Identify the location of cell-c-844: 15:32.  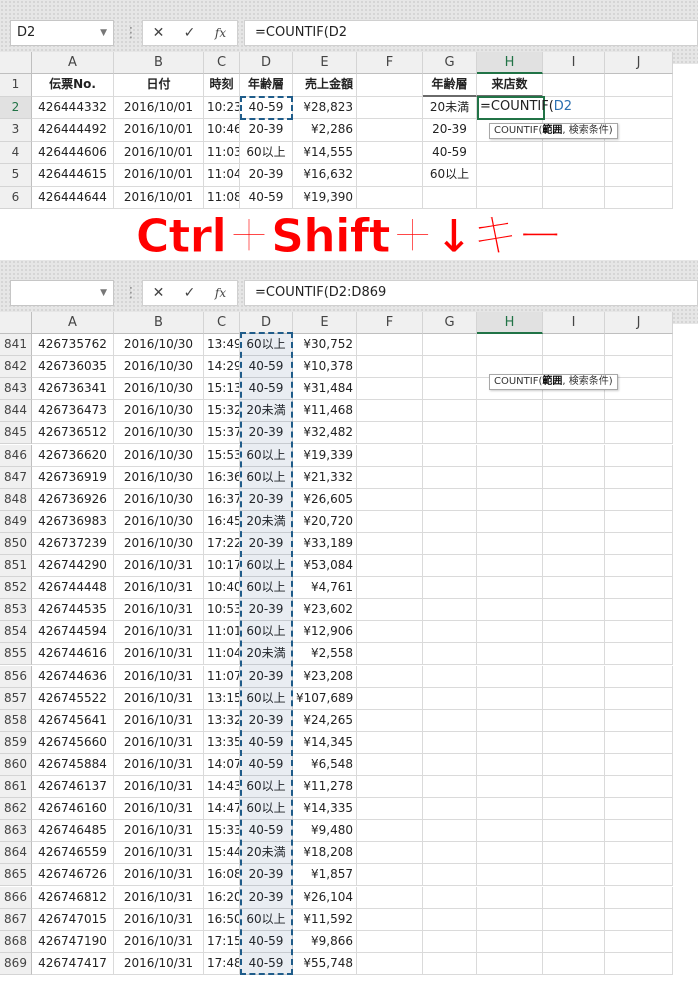
(222, 411).